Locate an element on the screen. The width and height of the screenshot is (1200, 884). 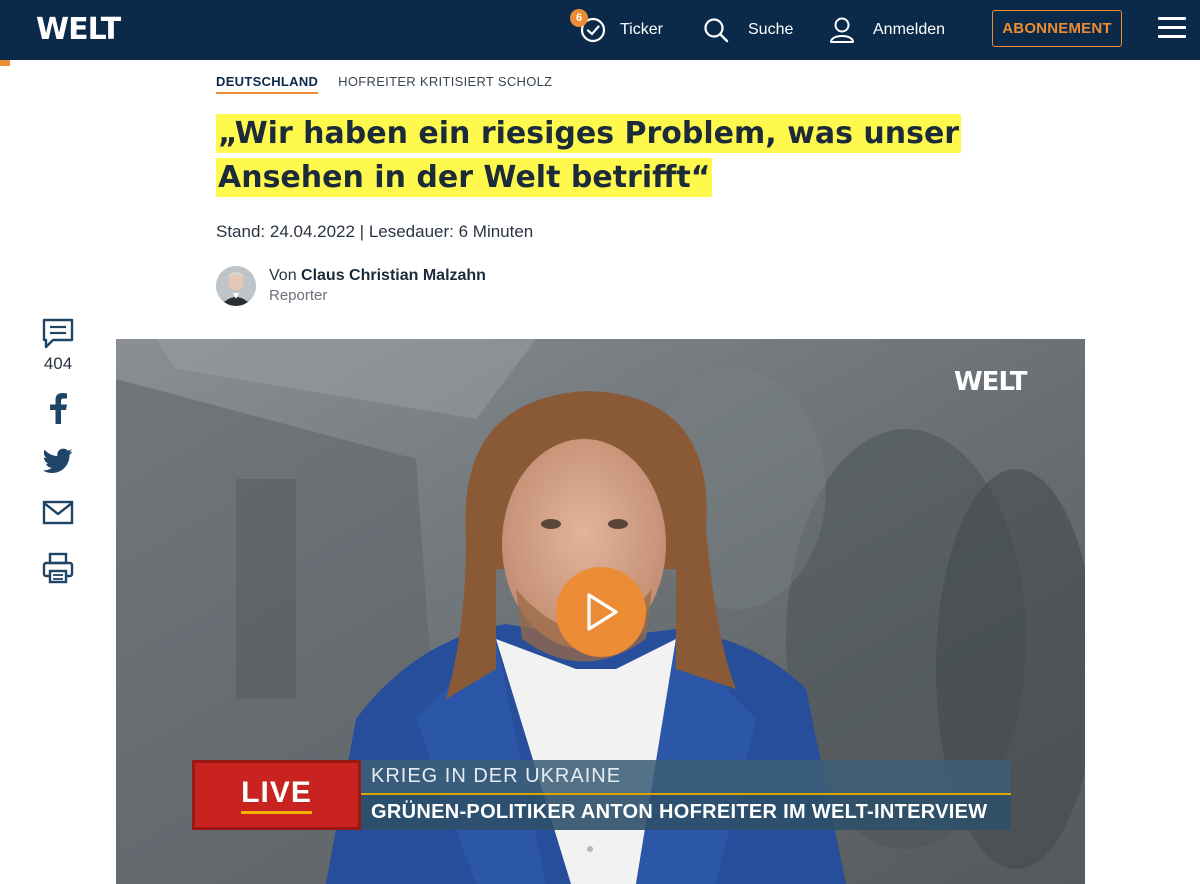
facebook-icon is located at coordinates (58, 408).